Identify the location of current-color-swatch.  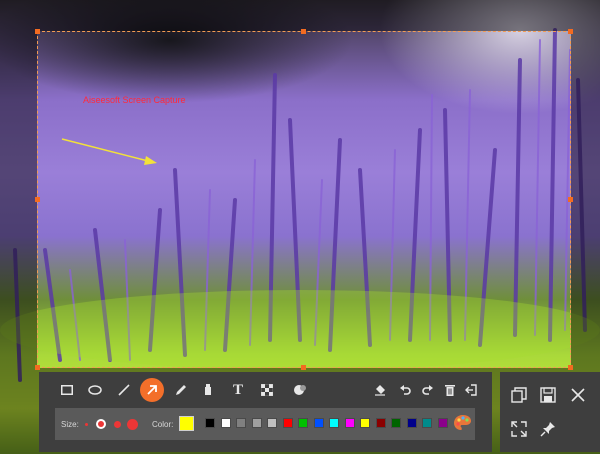
(186, 423).